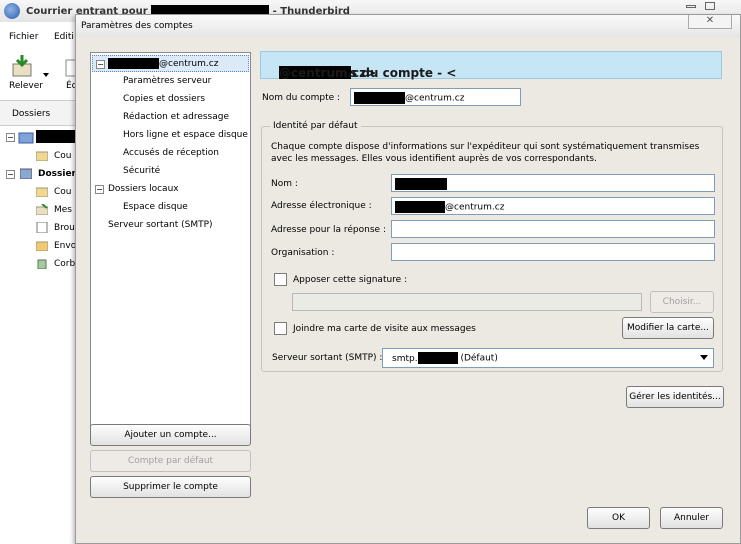 This screenshot has height=544, width=741. What do you see at coordinates (12, 11) in the screenshot?
I see `thunderbird-logo-icon` at bounding box center [12, 11].